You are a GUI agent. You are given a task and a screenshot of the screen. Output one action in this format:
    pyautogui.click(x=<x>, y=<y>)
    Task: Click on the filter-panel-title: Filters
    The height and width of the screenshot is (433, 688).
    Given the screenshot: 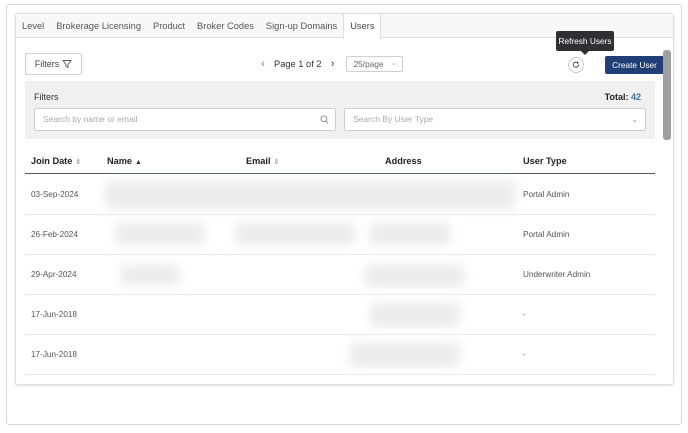 What is the action you would take?
    pyautogui.click(x=46, y=97)
    